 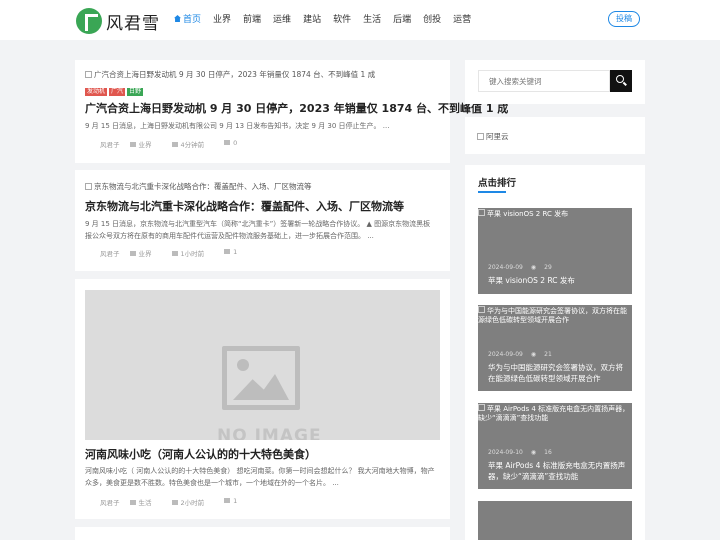 What do you see at coordinates (342, 21) in the screenshot?
I see `nav-item-software: 软件` at bounding box center [342, 21].